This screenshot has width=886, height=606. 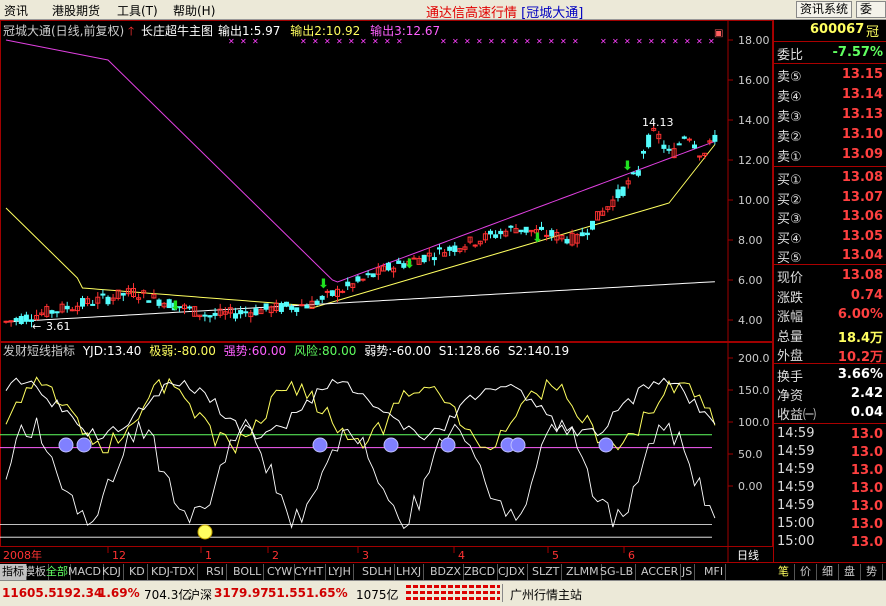 What do you see at coordinates (862, 236) in the screenshot?
I see `bid-row-value: 13.05` at bounding box center [862, 236].